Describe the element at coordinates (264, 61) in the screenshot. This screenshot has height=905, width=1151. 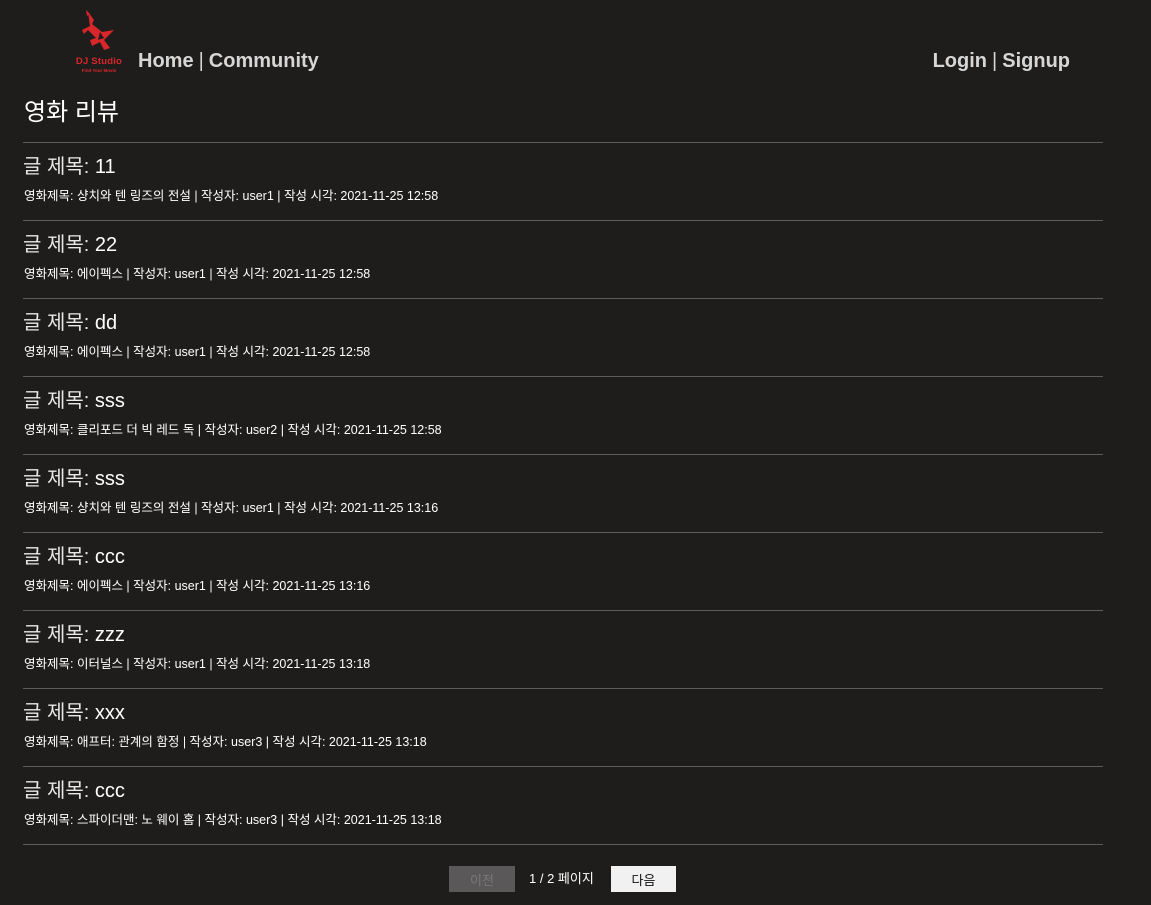
I see `nav-community-link: Community` at that location.